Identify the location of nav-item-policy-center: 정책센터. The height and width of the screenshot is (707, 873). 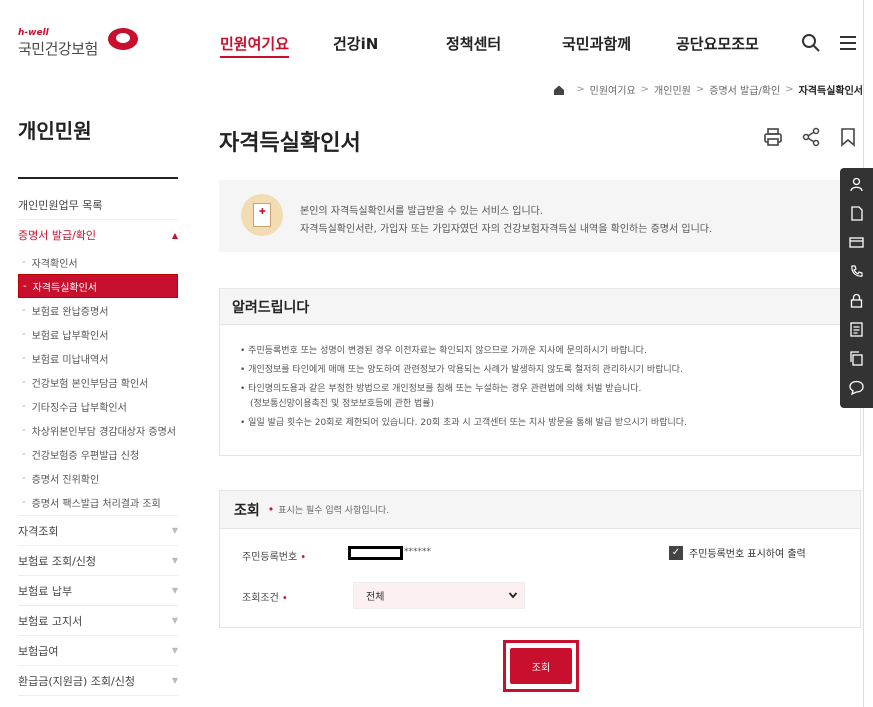
(473, 43).